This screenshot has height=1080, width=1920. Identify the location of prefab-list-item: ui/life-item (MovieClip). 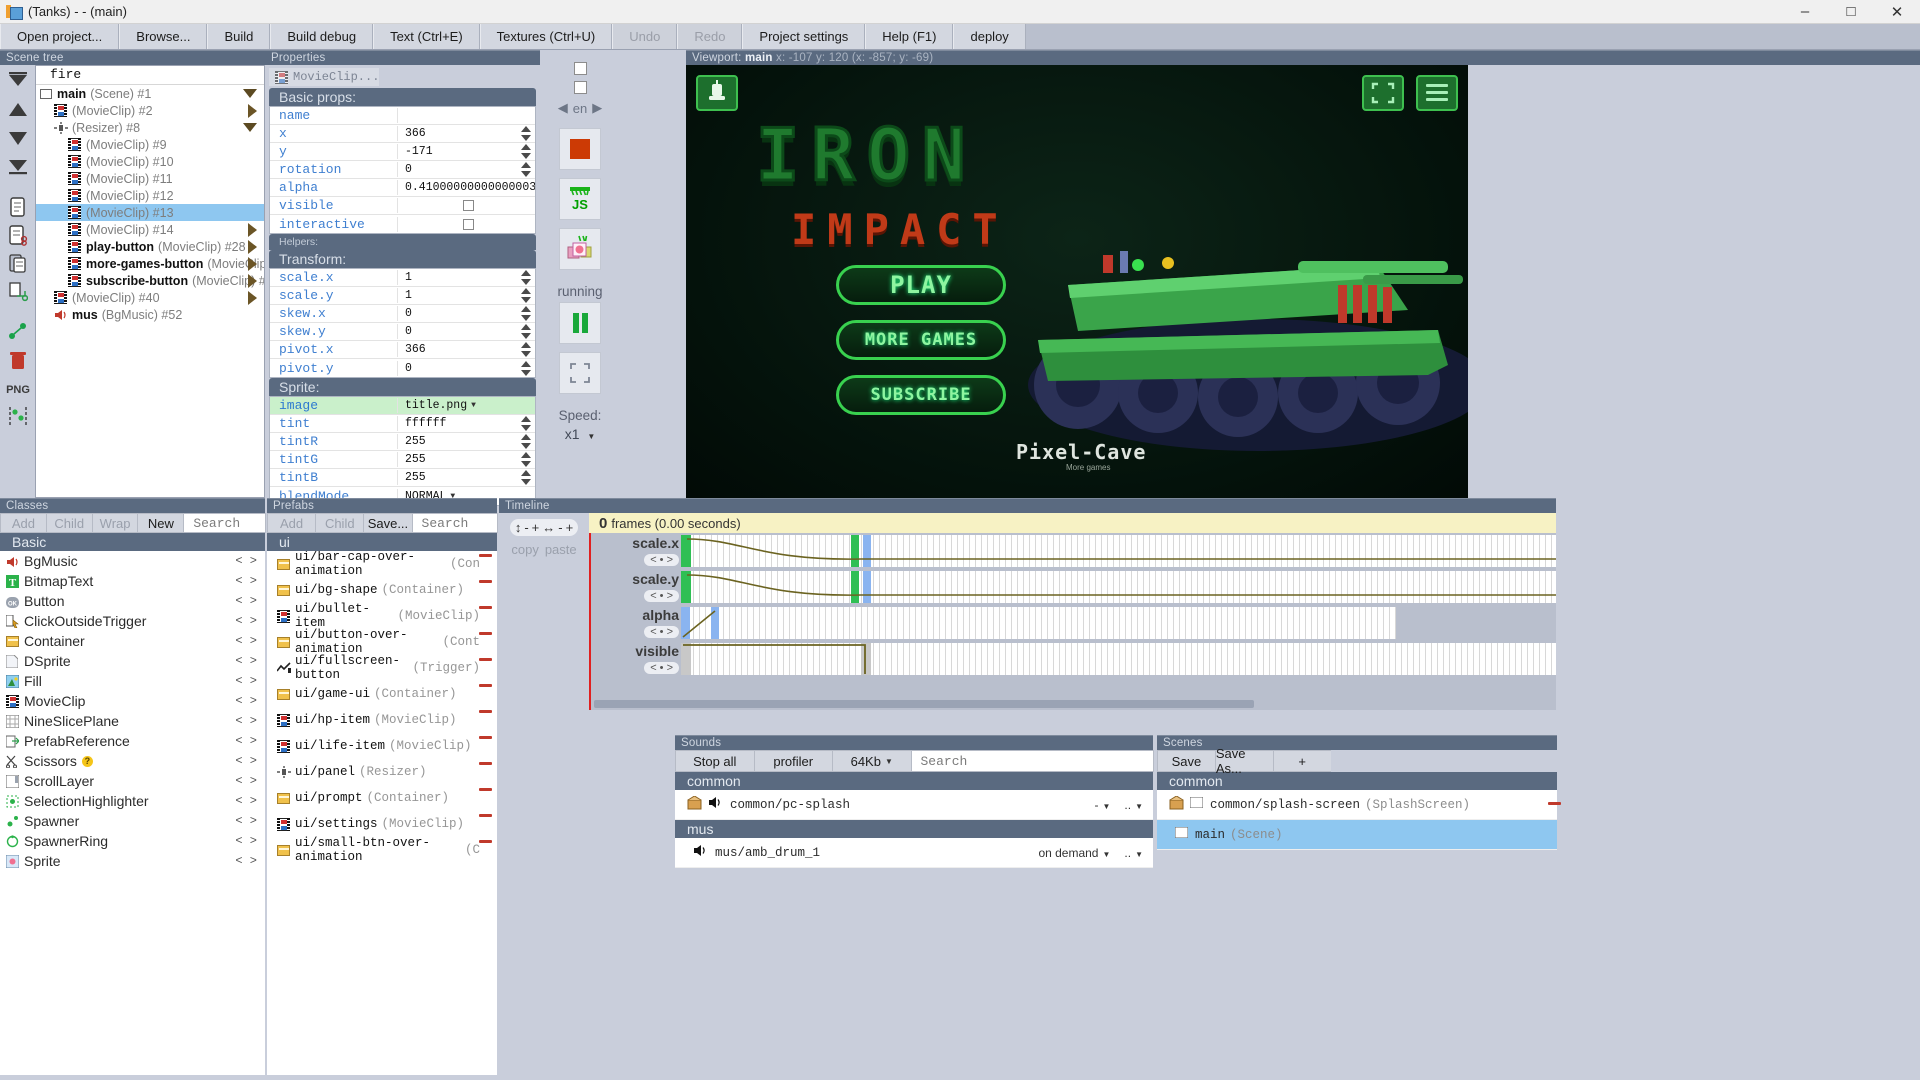
(382, 746).